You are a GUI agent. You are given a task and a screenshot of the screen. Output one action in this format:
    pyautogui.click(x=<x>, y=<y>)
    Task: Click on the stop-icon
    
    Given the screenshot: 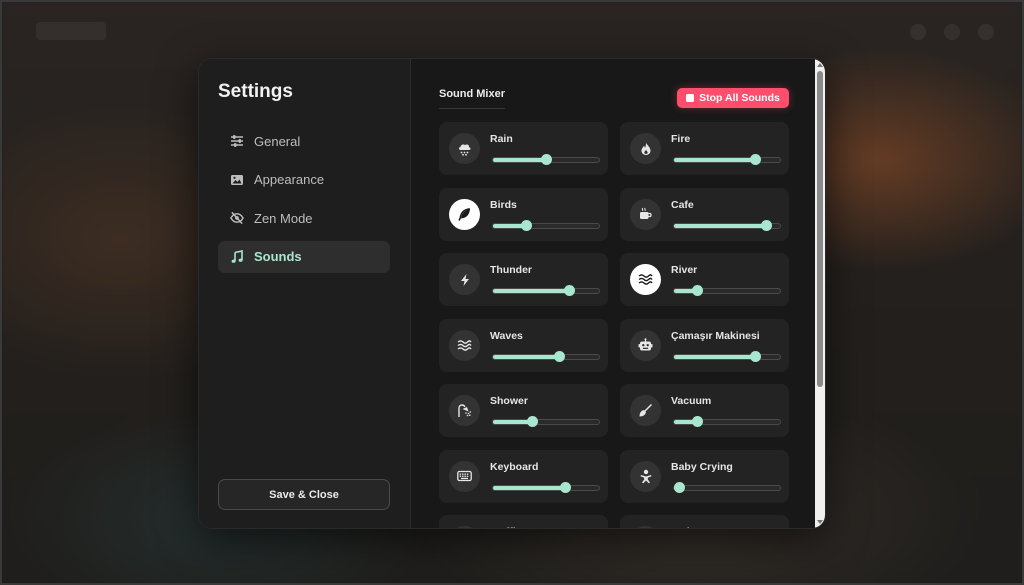 What is the action you would take?
    pyautogui.click(x=690, y=98)
    